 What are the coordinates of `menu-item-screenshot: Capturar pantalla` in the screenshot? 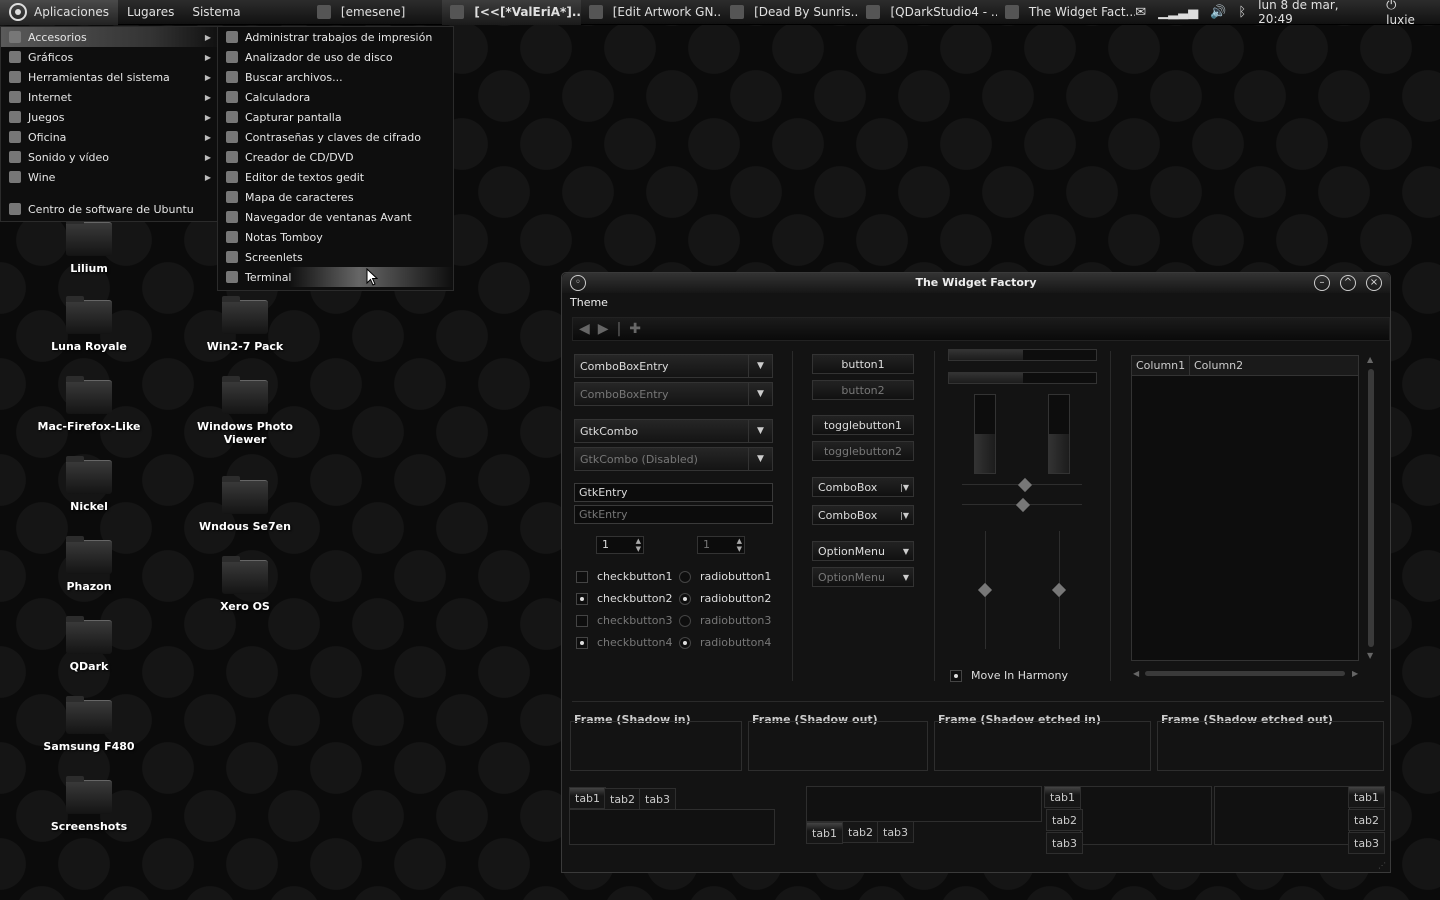 It's located at (335, 117).